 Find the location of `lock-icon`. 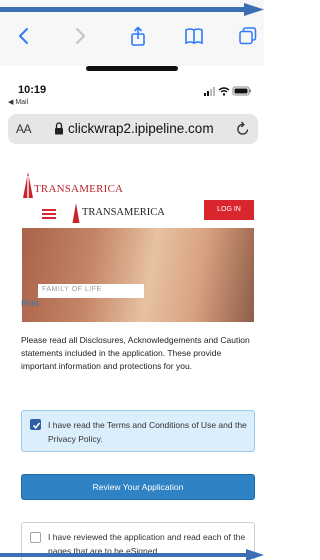

lock-icon is located at coordinates (59, 128).